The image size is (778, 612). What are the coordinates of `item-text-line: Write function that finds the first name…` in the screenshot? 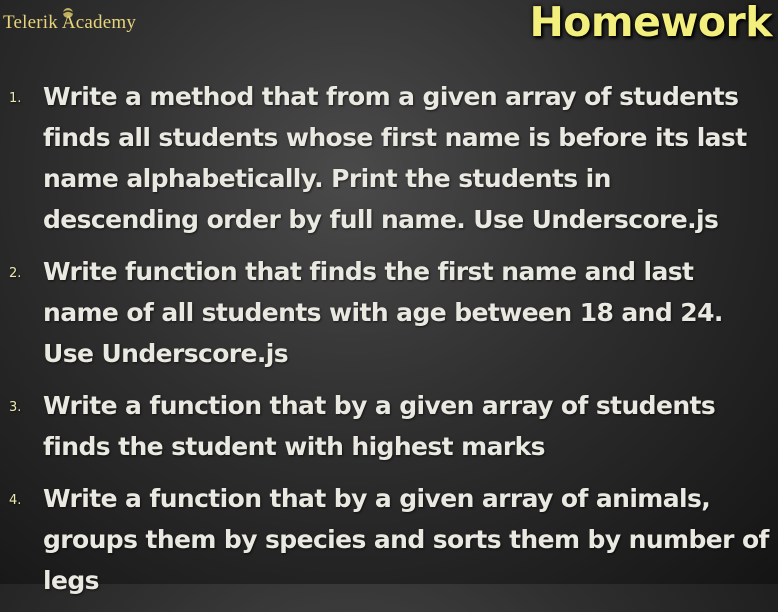 It's located at (368, 271).